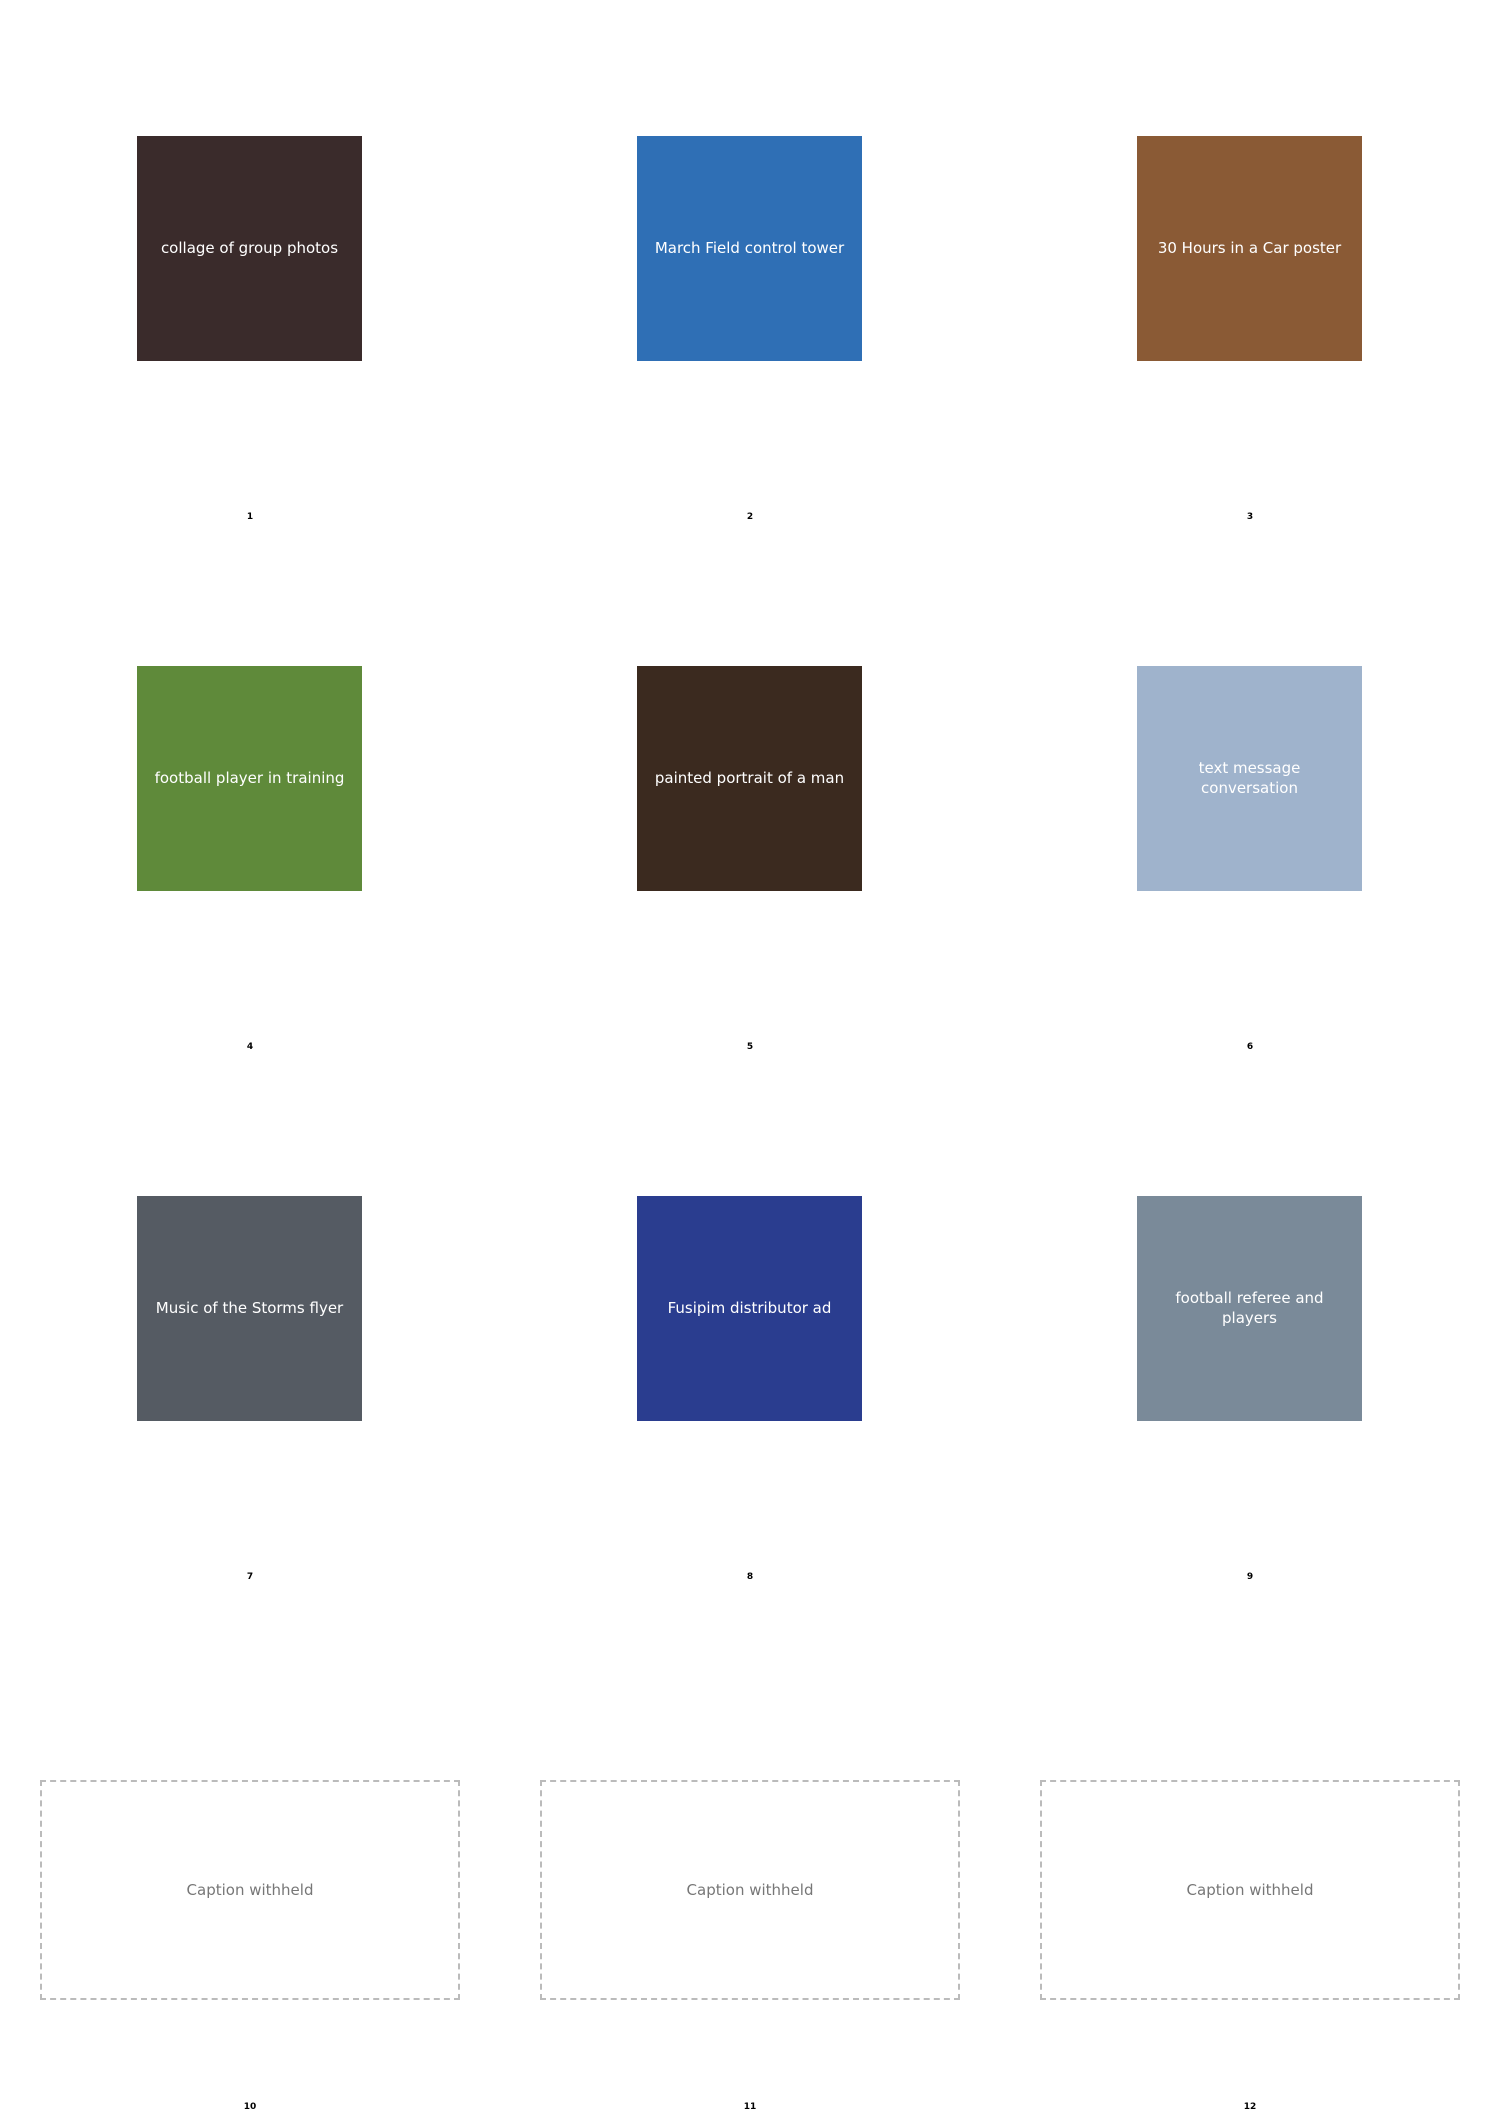  What do you see at coordinates (250, 2107) in the screenshot?
I see `cell-number: 10` at bounding box center [250, 2107].